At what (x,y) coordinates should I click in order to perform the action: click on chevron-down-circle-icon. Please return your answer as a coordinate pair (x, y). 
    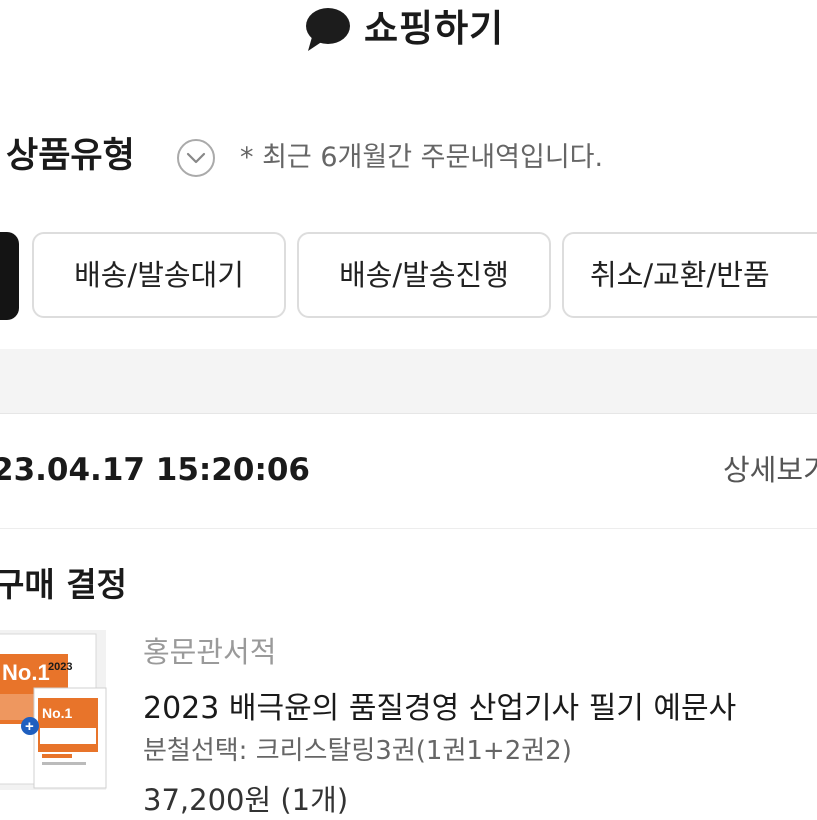
    Looking at the image, I should click on (196, 158).